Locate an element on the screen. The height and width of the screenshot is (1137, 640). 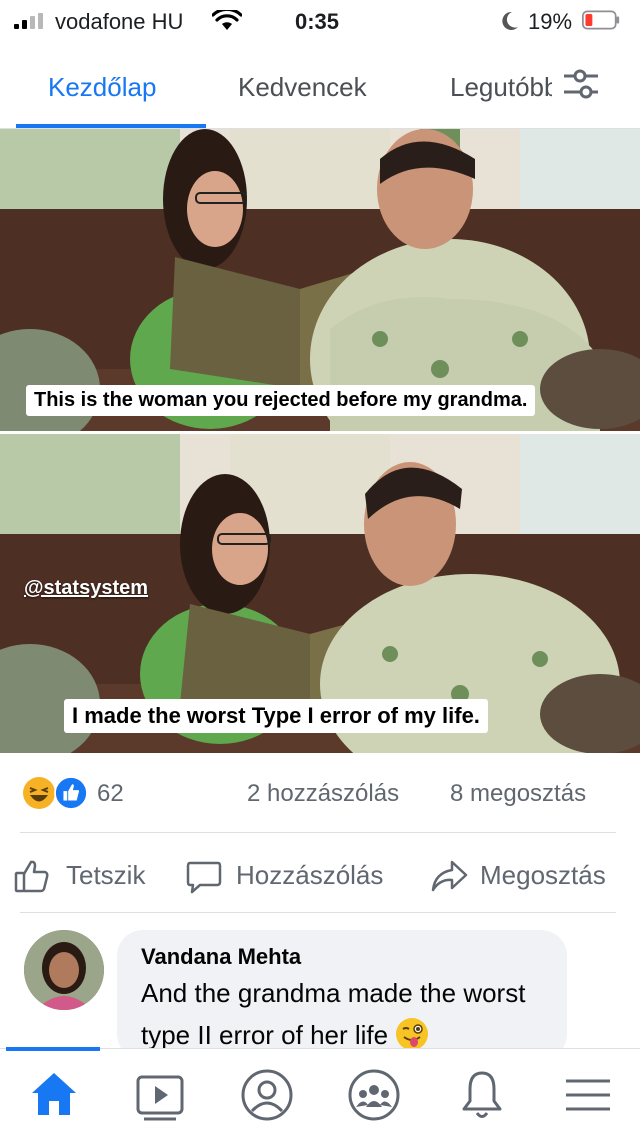
wifi-icon is located at coordinates (227, 20).